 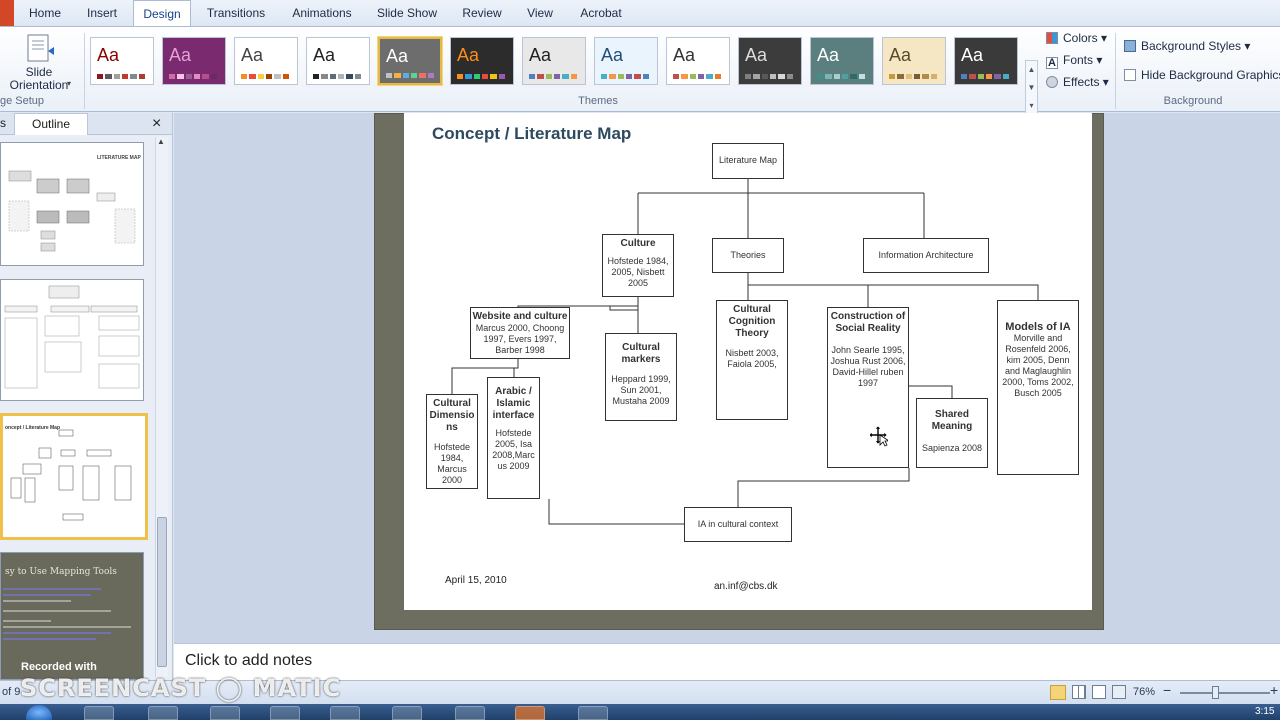 What do you see at coordinates (842, 61) in the screenshot?
I see `theme-thumbnail-11: Aa` at bounding box center [842, 61].